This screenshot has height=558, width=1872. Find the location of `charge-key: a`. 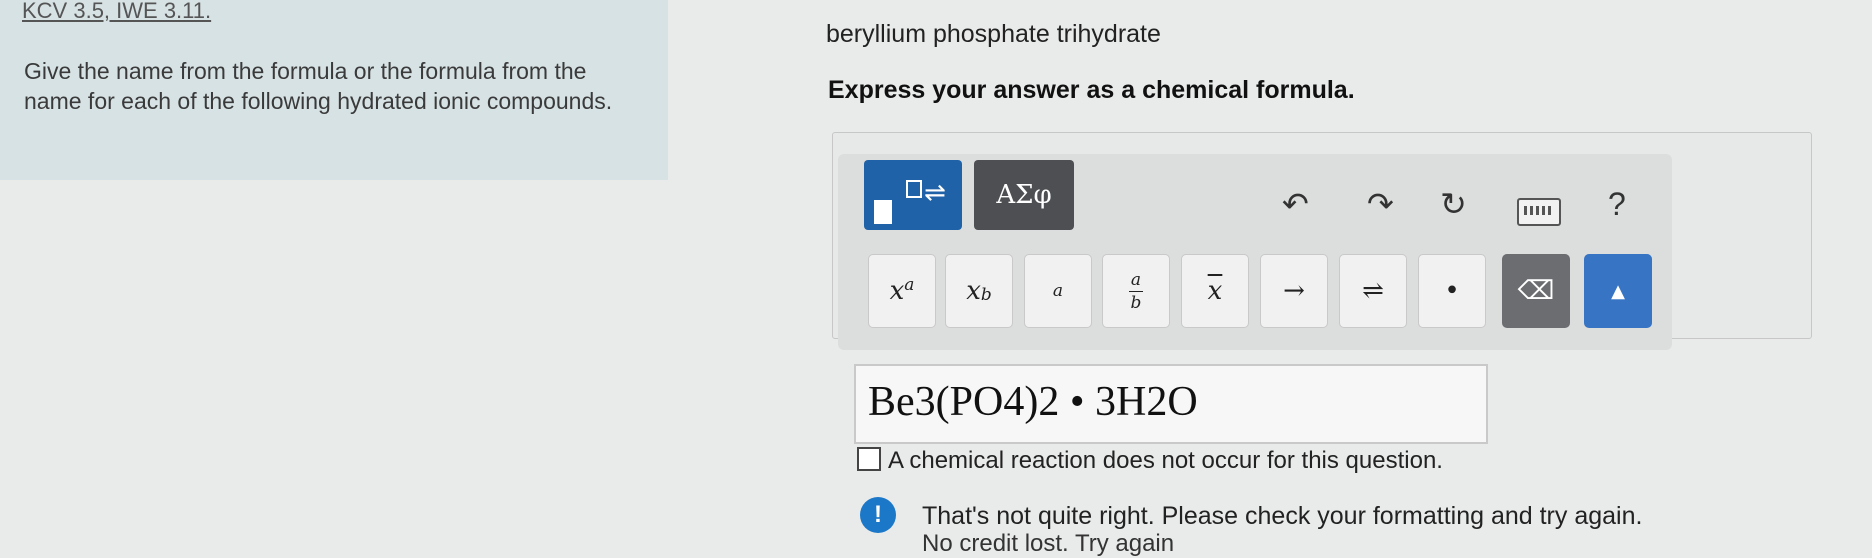

charge-key: a is located at coordinates (1058, 291).